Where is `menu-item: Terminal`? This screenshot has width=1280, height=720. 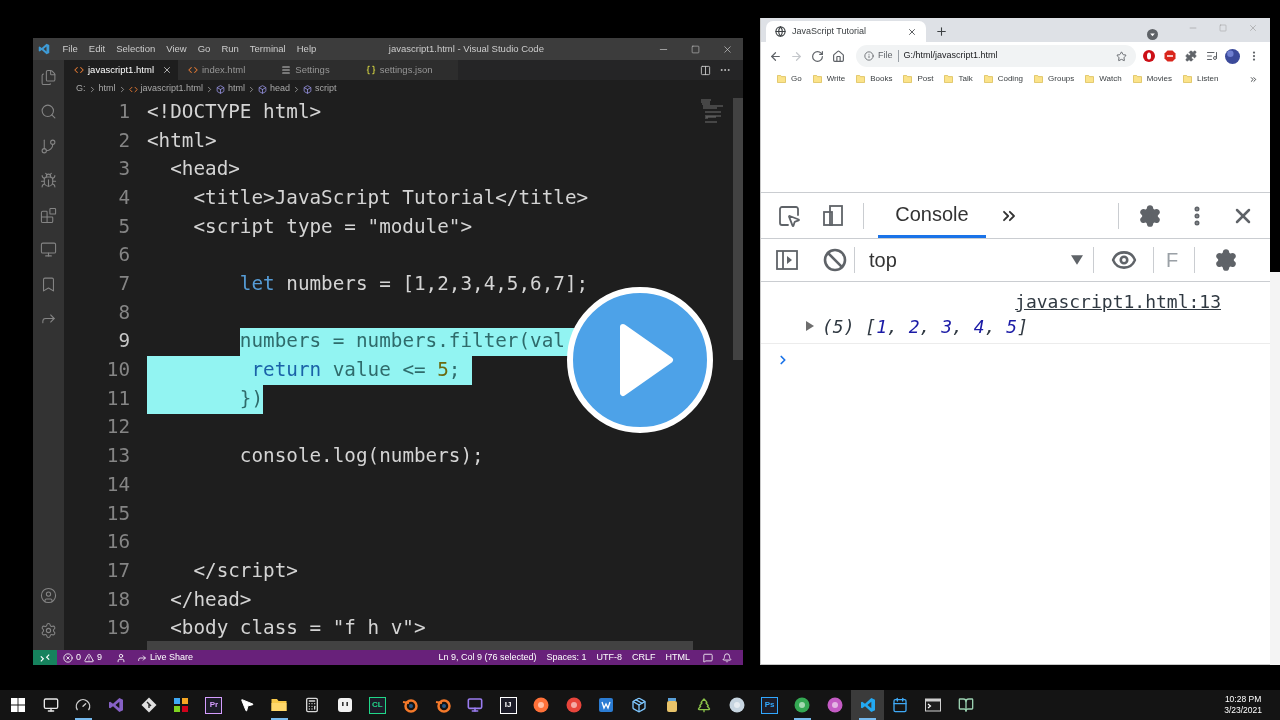
menu-item: Terminal is located at coordinates (268, 49).